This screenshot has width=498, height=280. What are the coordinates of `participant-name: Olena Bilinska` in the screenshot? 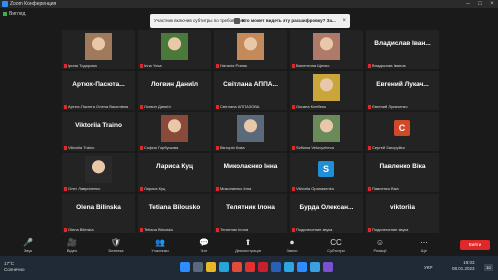 It's located at (81, 229).